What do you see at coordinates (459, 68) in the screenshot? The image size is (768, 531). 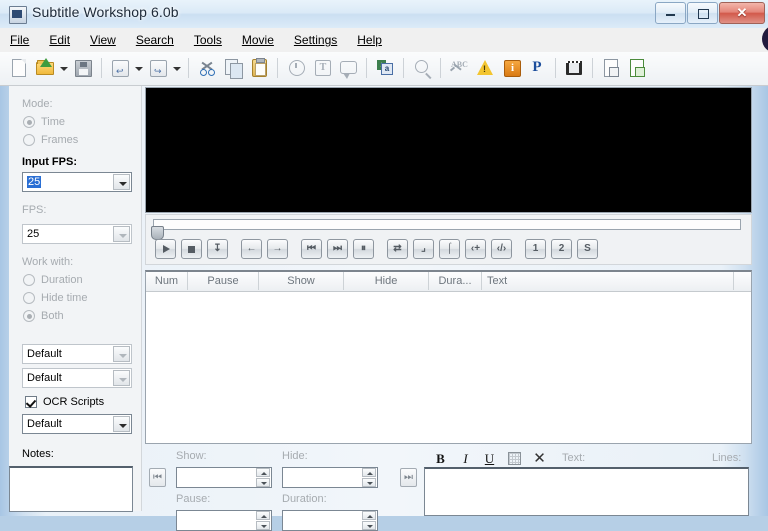 I see `spell-check-button: ABC` at bounding box center [459, 68].